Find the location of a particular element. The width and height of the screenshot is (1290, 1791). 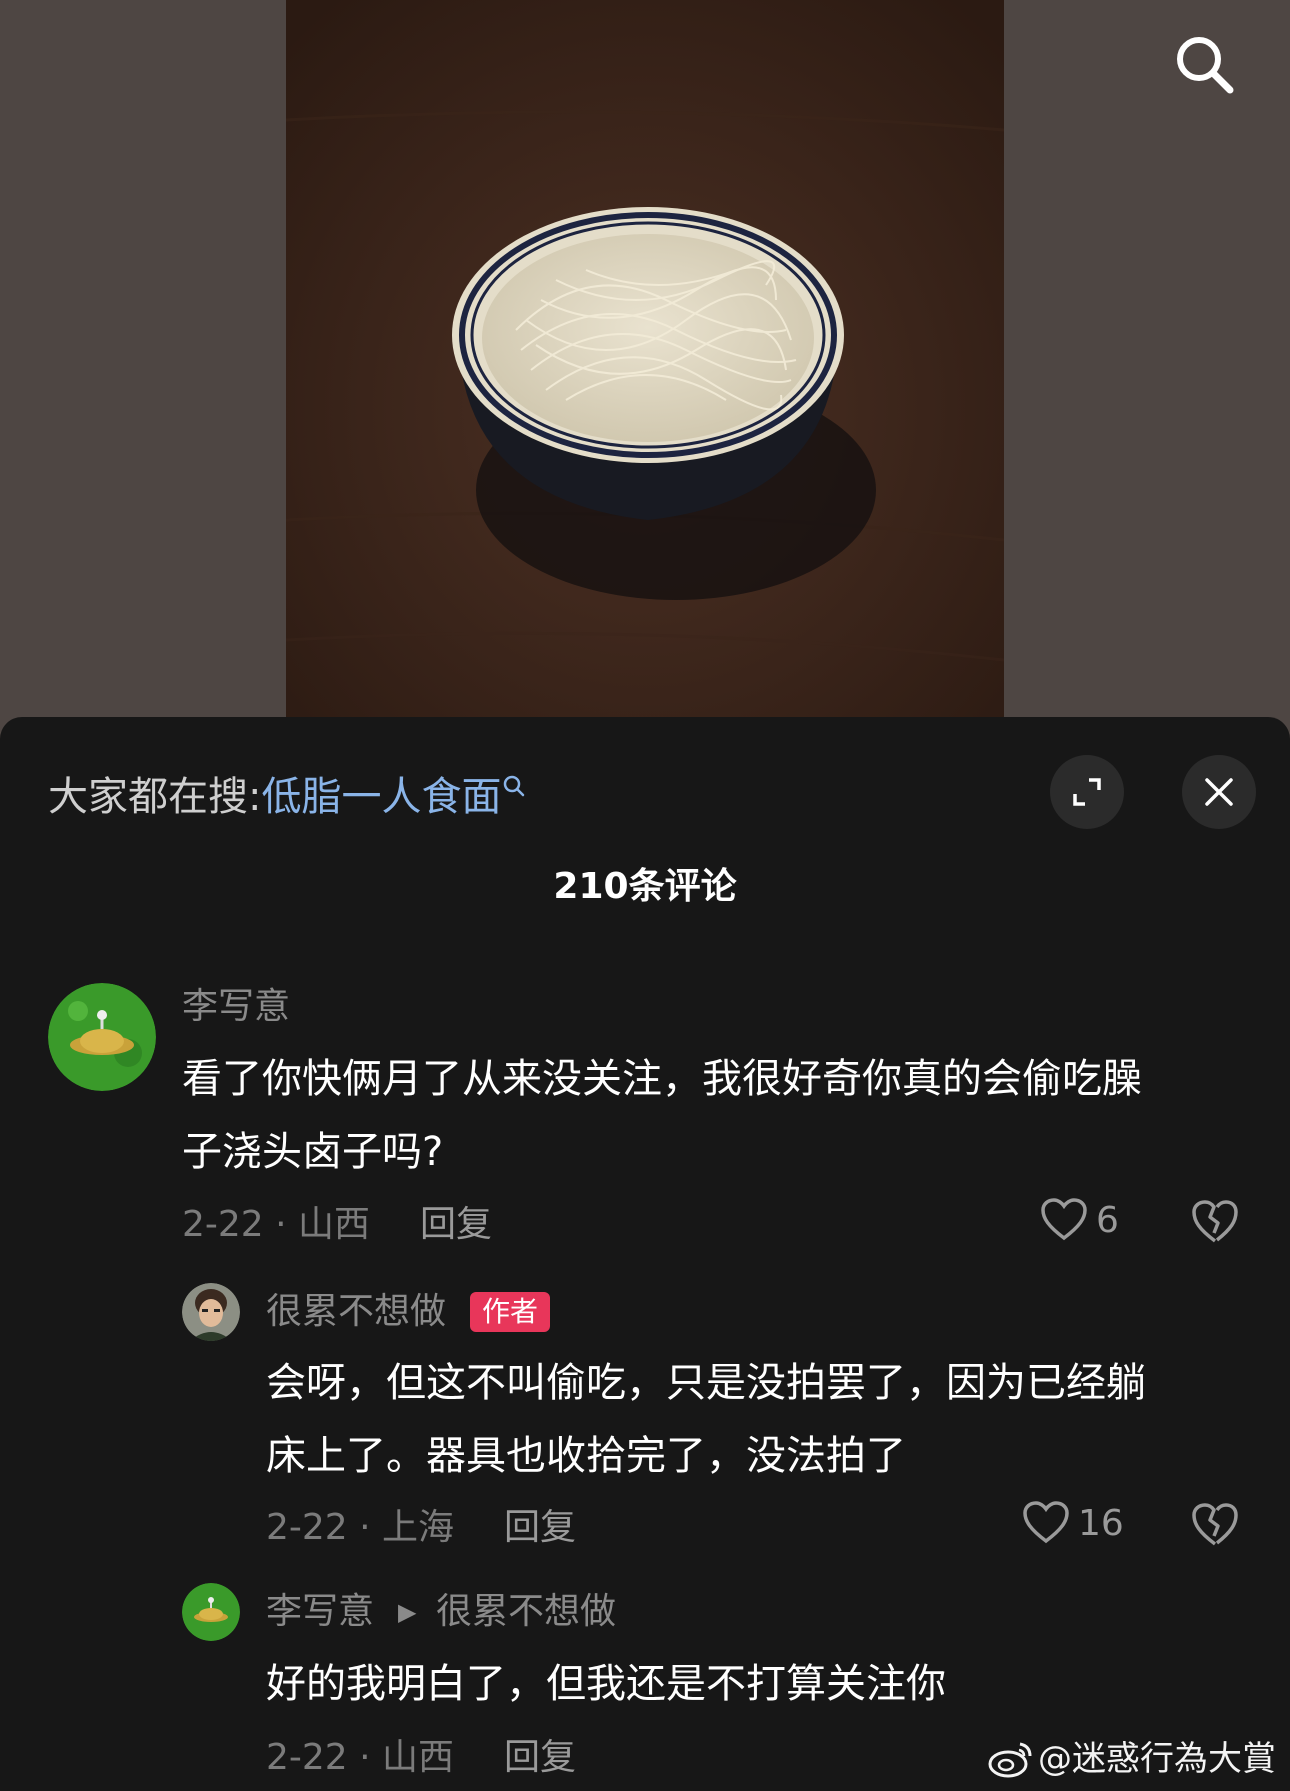

search-suggestion-term: 低脂一人食面 is located at coordinates (381, 797).